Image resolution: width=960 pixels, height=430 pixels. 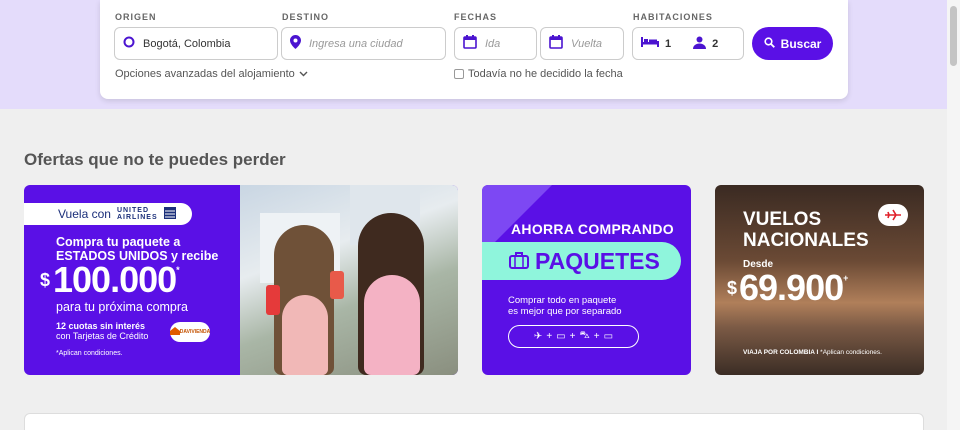 What do you see at coordinates (45, 279) in the screenshot?
I see `united-currency: $` at bounding box center [45, 279].